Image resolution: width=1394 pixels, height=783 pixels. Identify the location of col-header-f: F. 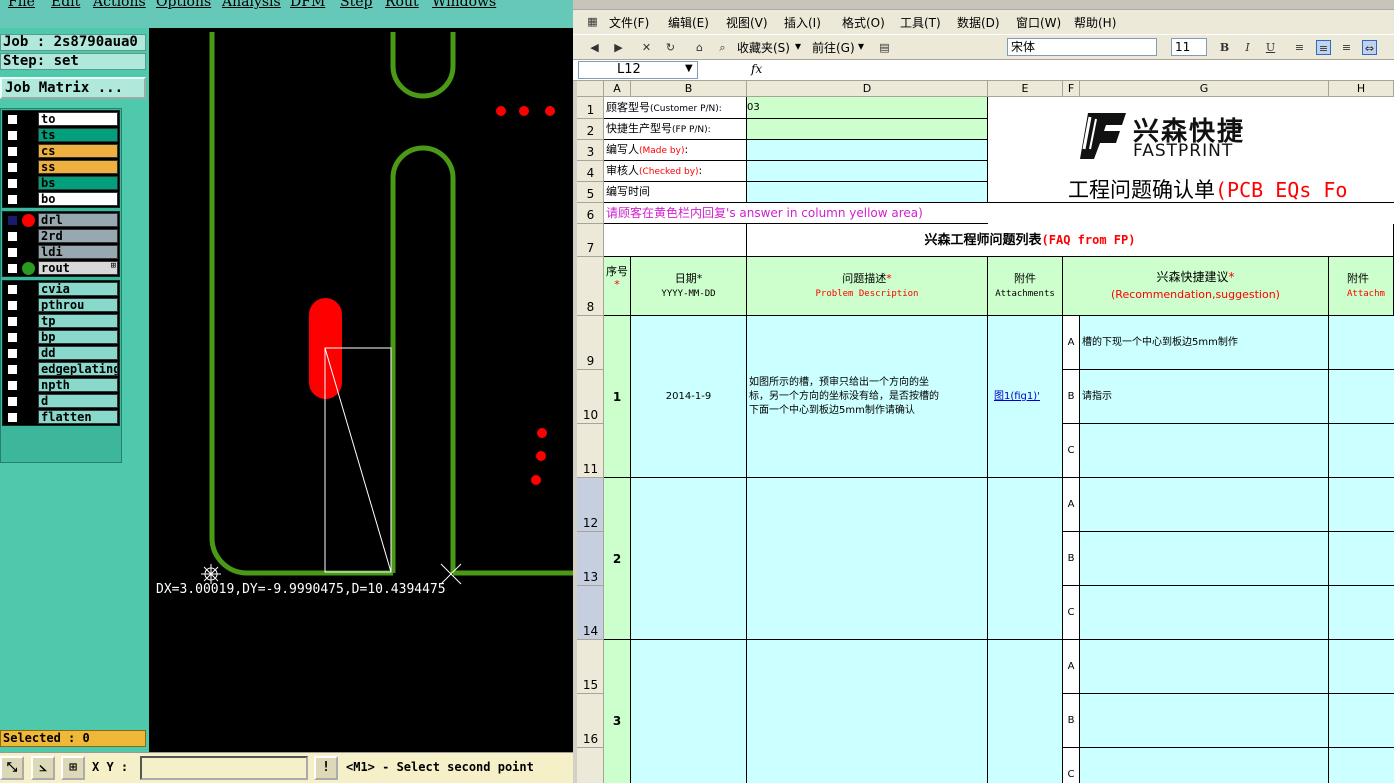
(1071, 89).